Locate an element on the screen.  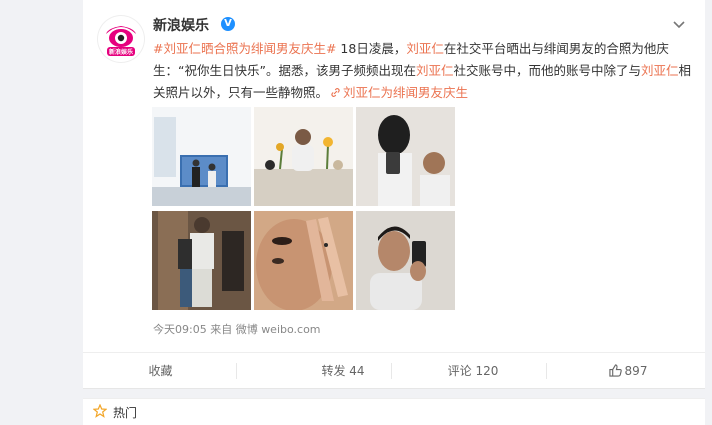
name-link-3: 刘亚仁 is located at coordinates (660, 70).